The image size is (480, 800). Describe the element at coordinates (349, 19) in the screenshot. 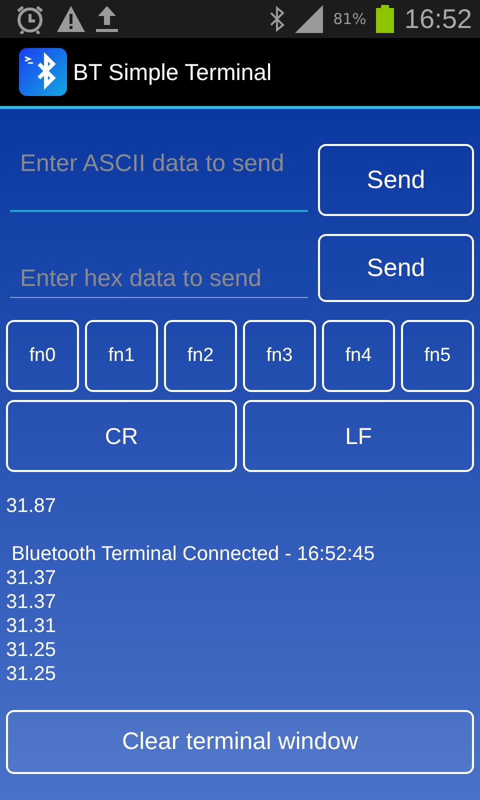

I see `battery-percent: 81%` at that location.